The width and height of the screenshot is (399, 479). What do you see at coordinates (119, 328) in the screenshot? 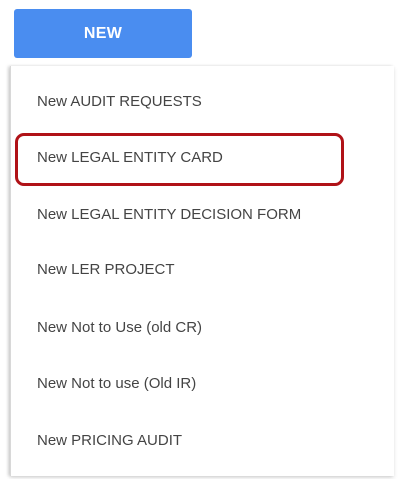
I see `menu-item-new-not-to-use-old-cr: New Not to Use (old CR)` at bounding box center [119, 328].